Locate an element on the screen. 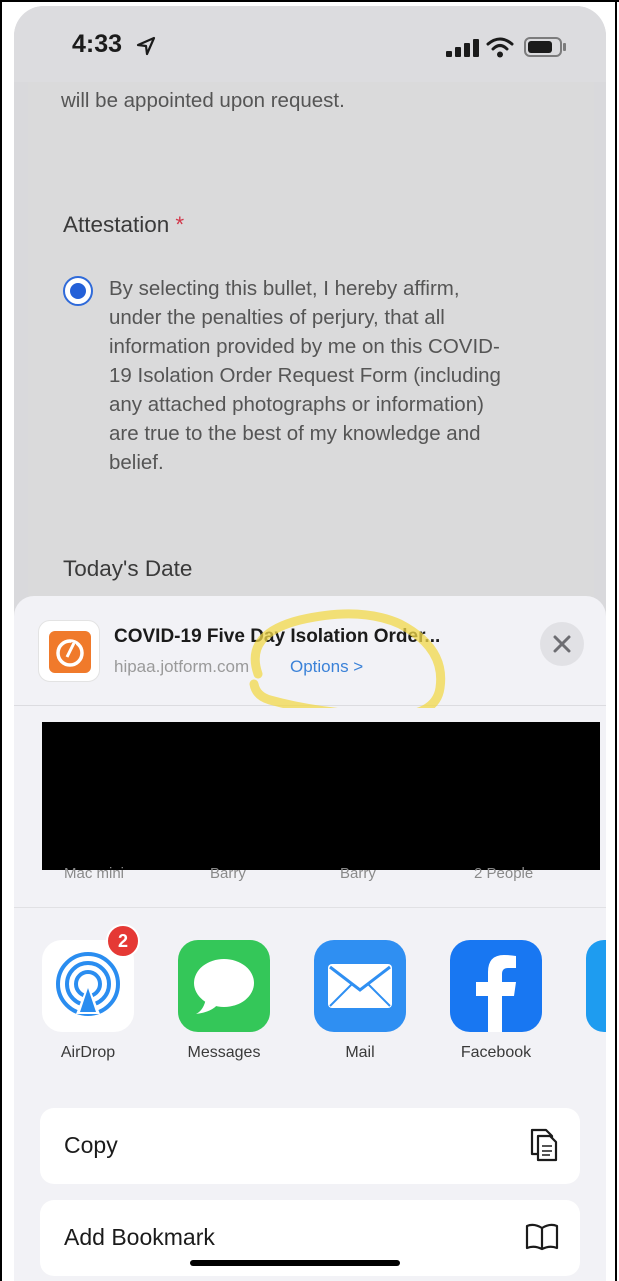 This screenshot has width=619, height=1281. app-label: Facebook is located at coordinates (496, 1052).